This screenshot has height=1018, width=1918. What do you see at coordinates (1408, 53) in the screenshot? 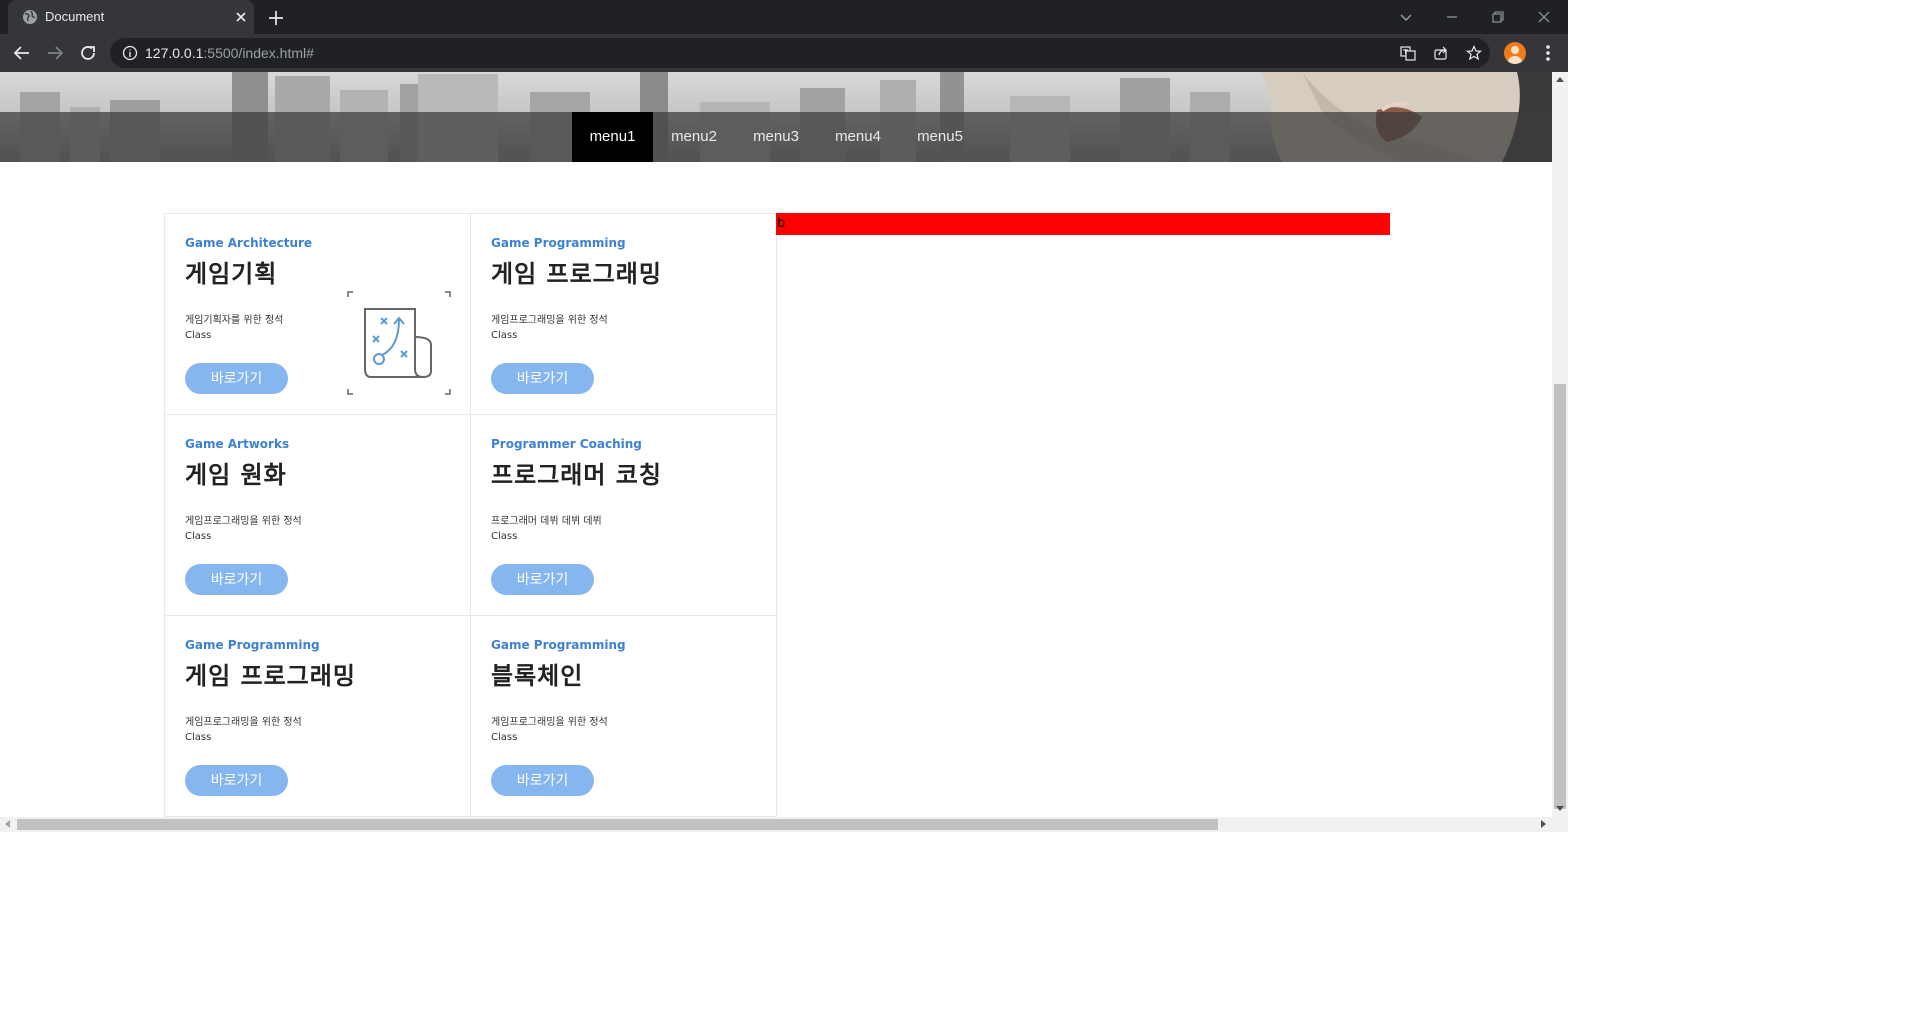
I see `translate-icon` at bounding box center [1408, 53].